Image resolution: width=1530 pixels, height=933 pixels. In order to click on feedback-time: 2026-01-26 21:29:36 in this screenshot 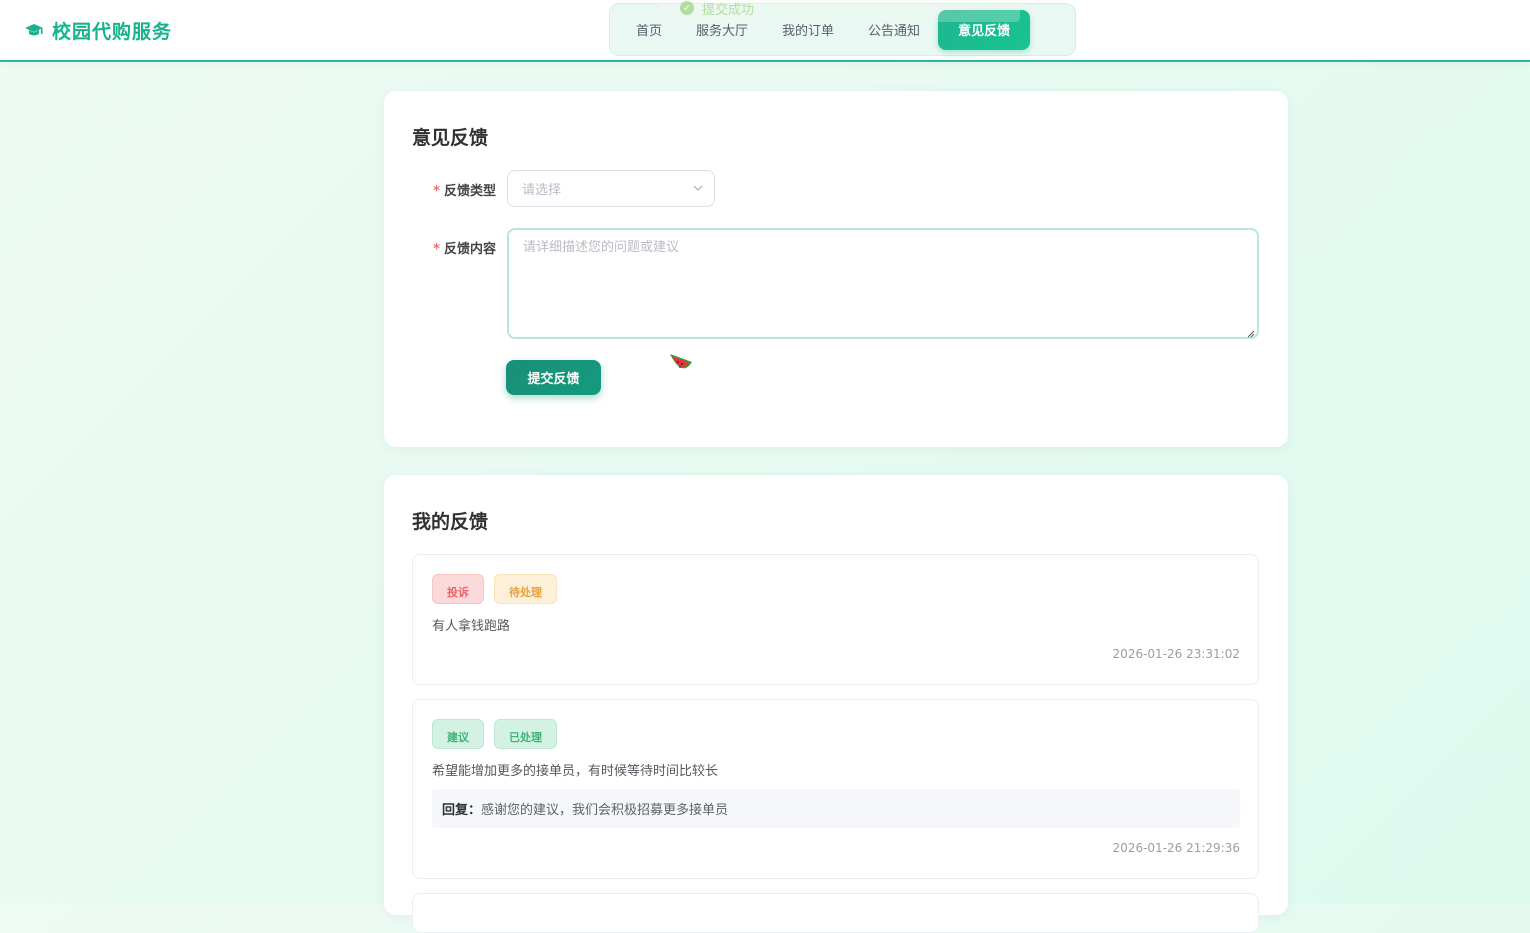, I will do `click(1176, 848)`.